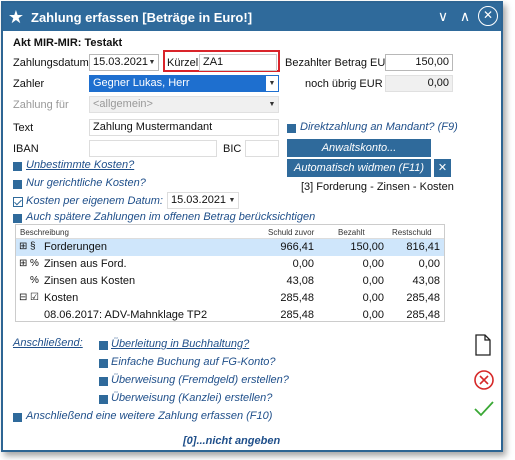 This screenshot has height=460, width=515. Describe the element at coordinates (94, 201) in the screenshot. I see `kosten-eigenem-datum-label: Kosten per eigenem Datum:` at that location.